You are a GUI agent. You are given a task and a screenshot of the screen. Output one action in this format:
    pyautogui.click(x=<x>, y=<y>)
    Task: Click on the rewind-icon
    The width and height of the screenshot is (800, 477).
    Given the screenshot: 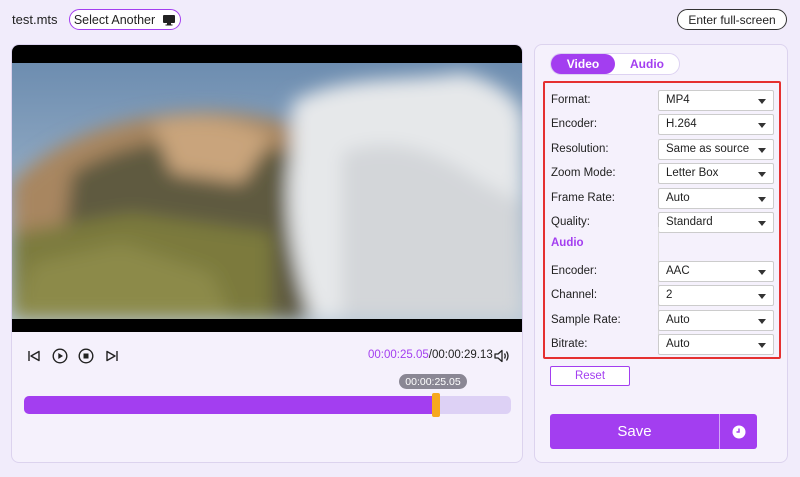 What is the action you would take?
    pyautogui.click(x=34, y=356)
    